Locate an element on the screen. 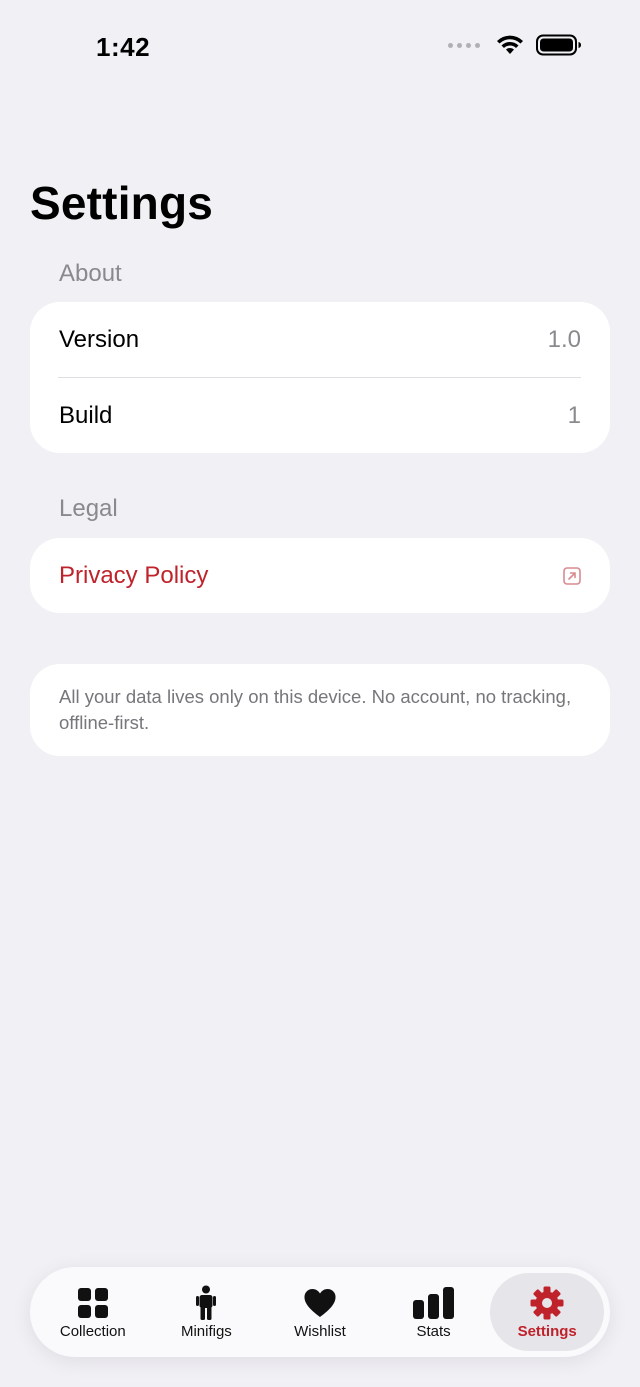 The width and height of the screenshot is (640, 1387). build-label: Build is located at coordinates (86, 415).